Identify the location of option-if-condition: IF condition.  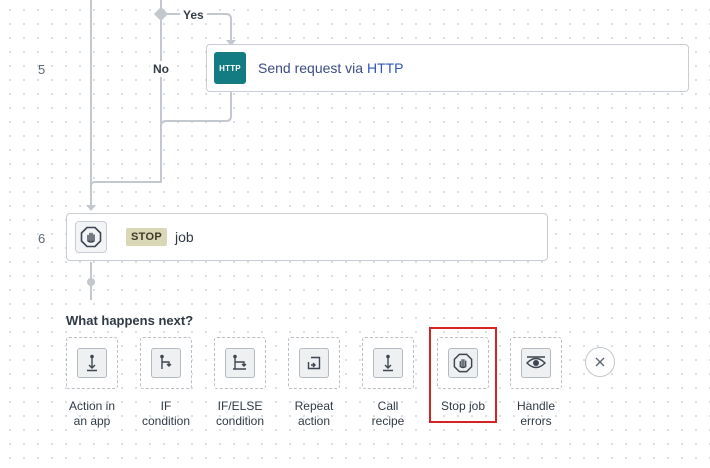
(166, 383).